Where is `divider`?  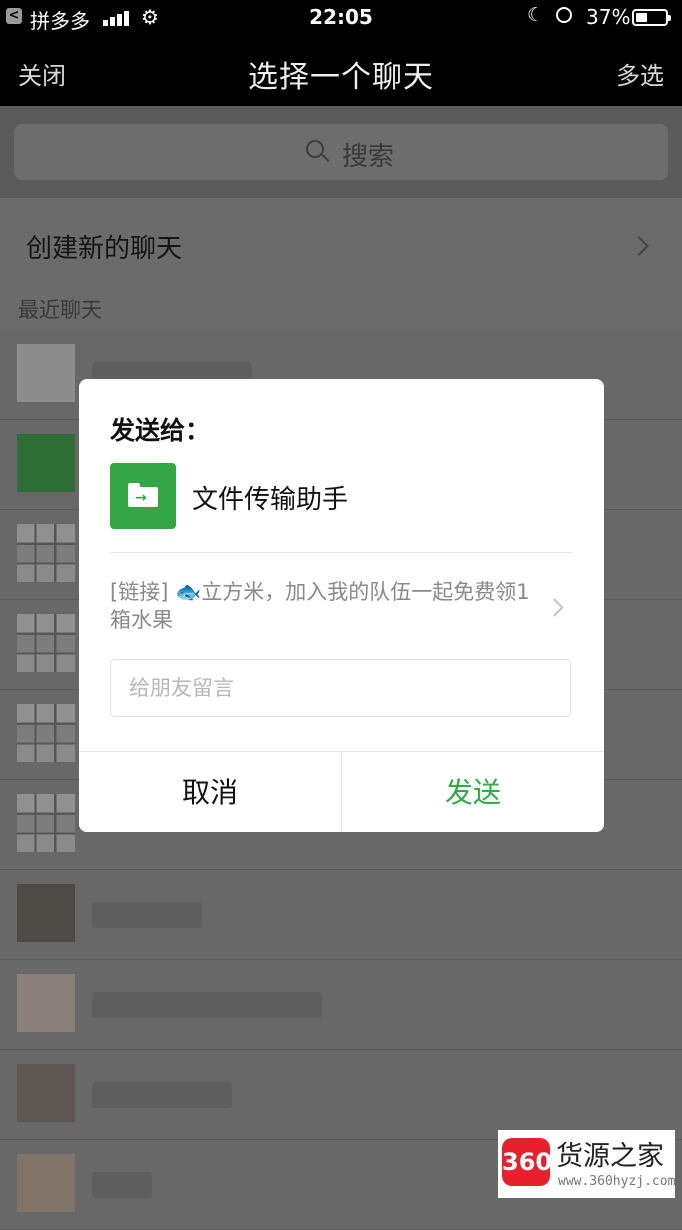 divider is located at coordinates (341, 552).